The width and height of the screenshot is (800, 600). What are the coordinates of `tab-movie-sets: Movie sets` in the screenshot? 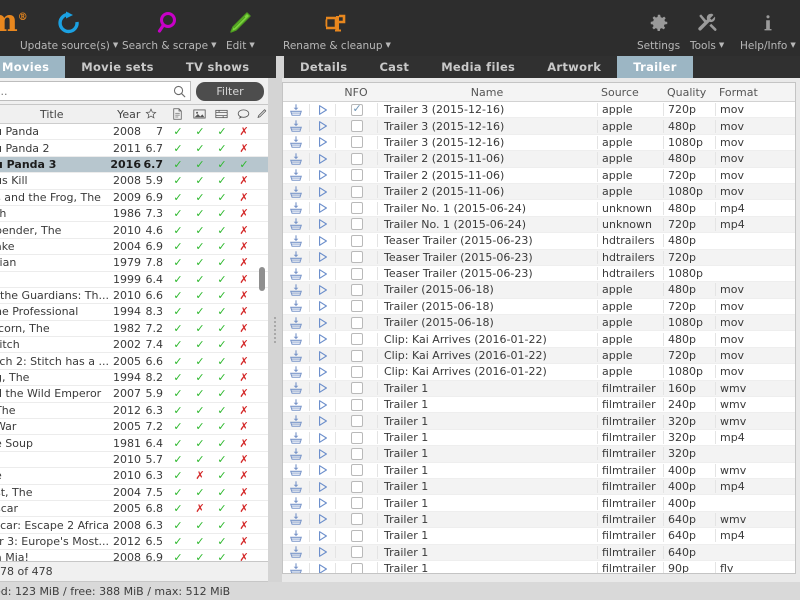 It's located at (117, 67).